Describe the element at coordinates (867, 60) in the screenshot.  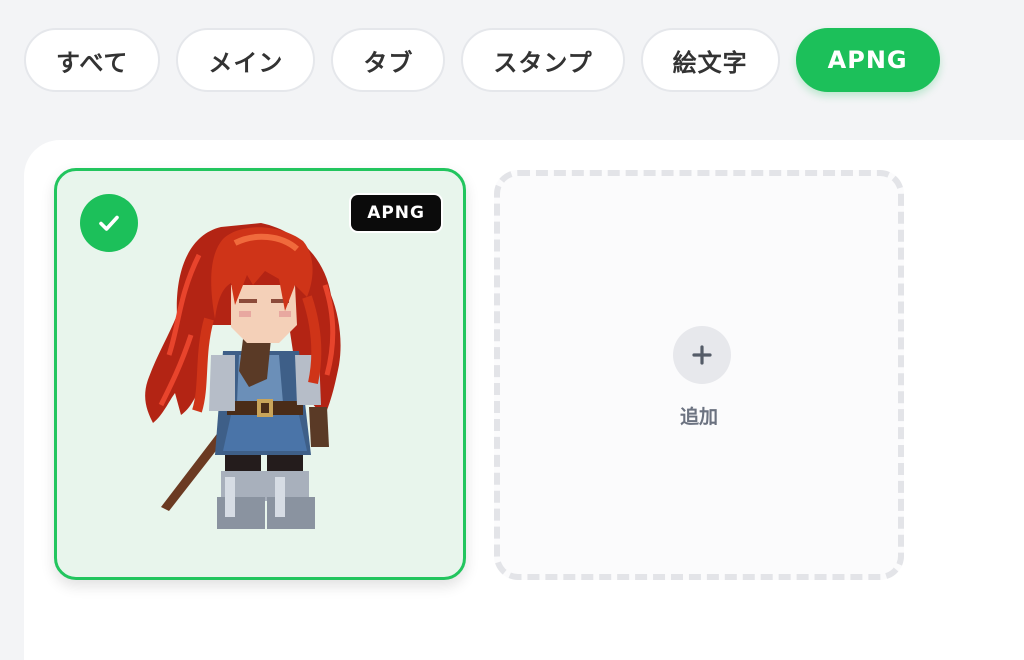
I see `tab-apng: APNG` at that location.